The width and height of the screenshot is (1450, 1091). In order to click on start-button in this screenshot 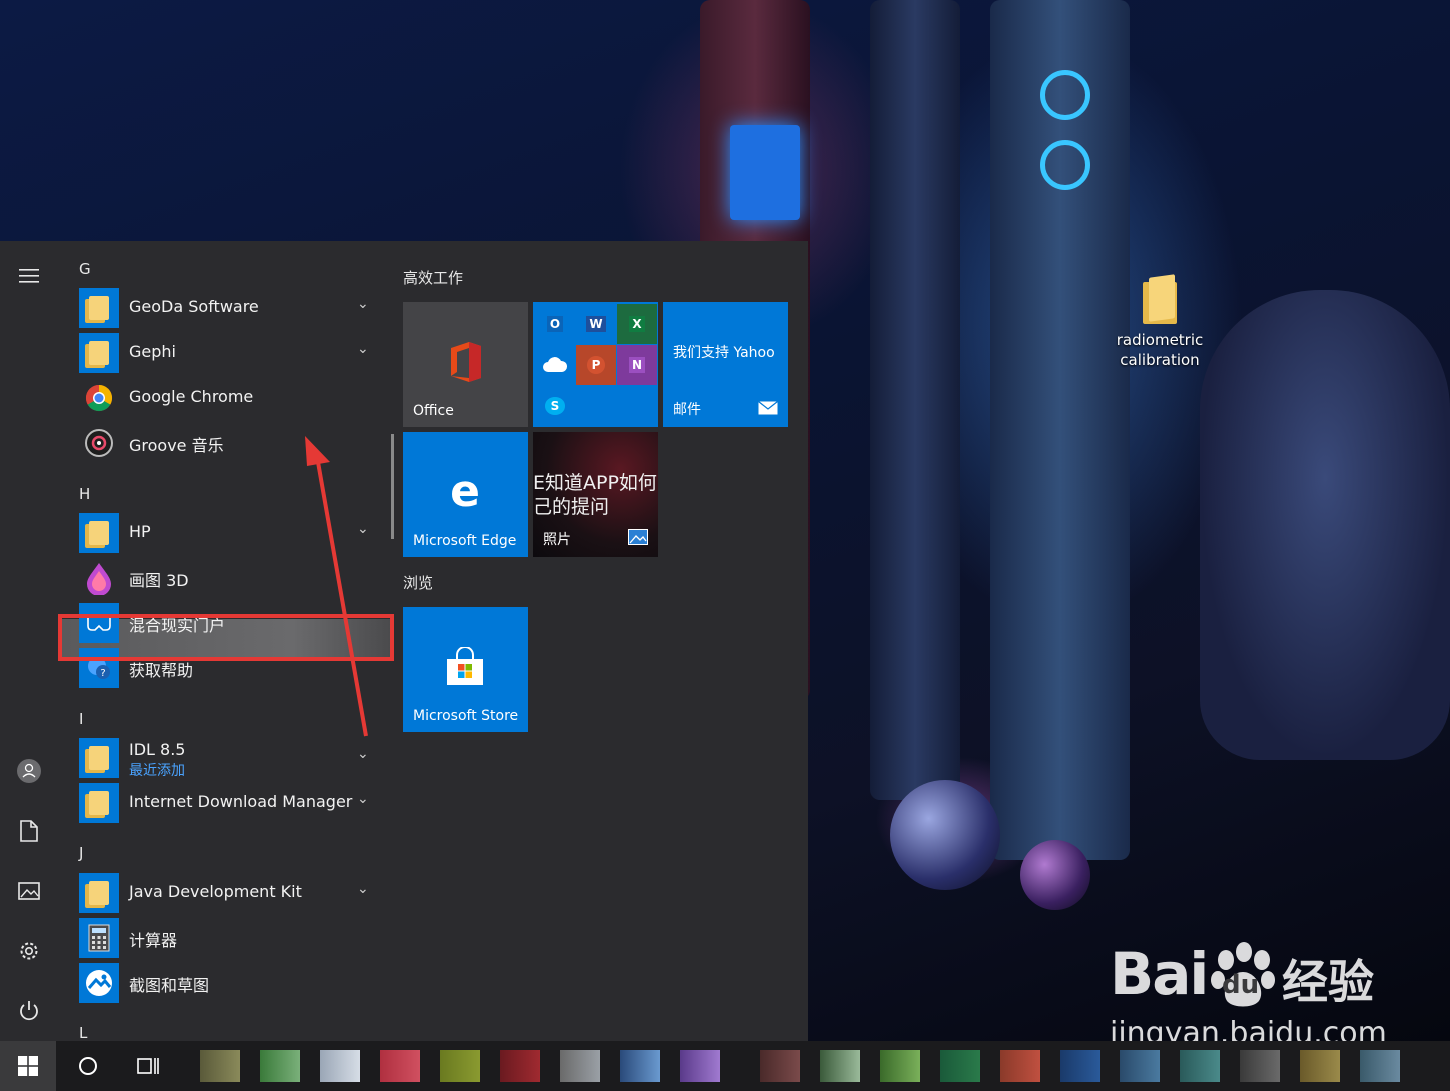, I will do `click(28, 1066)`.